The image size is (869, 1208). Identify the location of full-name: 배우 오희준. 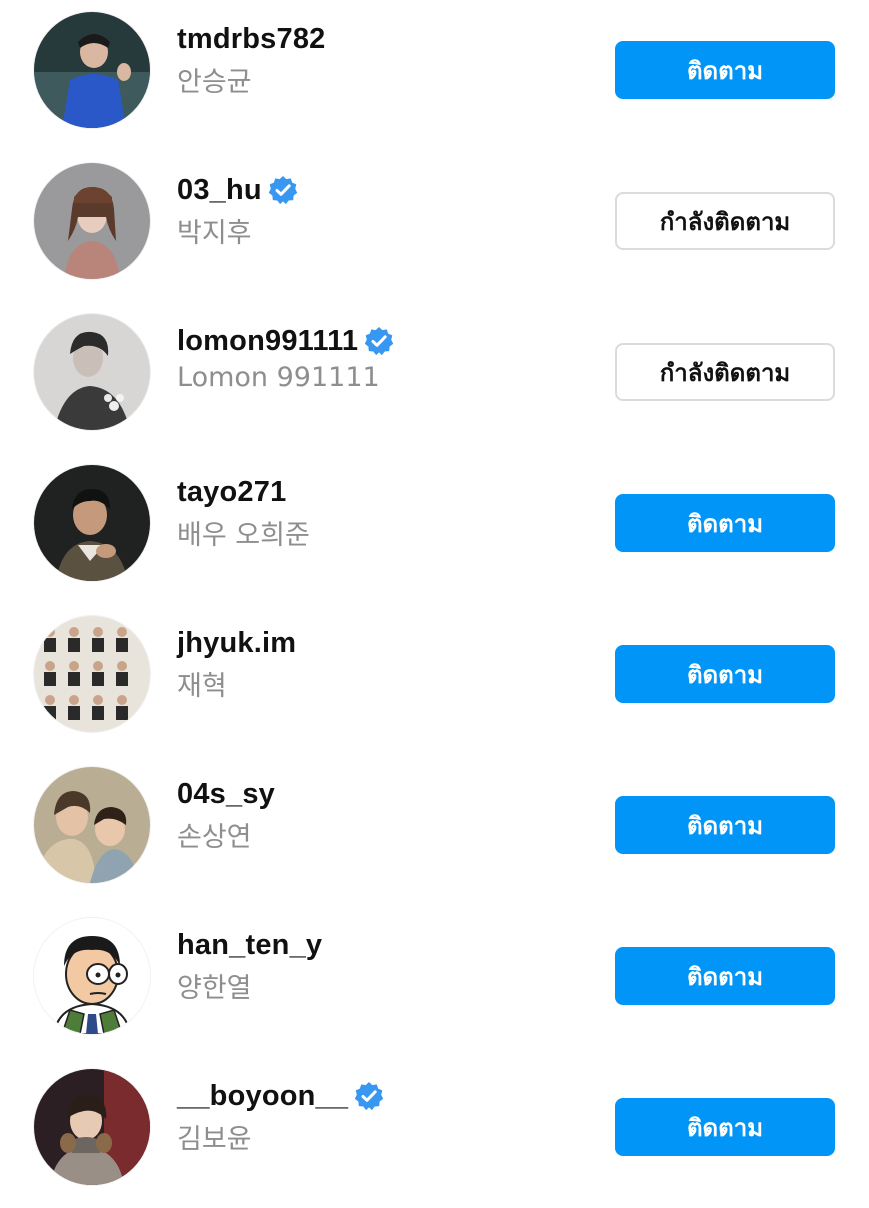
(243, 535).